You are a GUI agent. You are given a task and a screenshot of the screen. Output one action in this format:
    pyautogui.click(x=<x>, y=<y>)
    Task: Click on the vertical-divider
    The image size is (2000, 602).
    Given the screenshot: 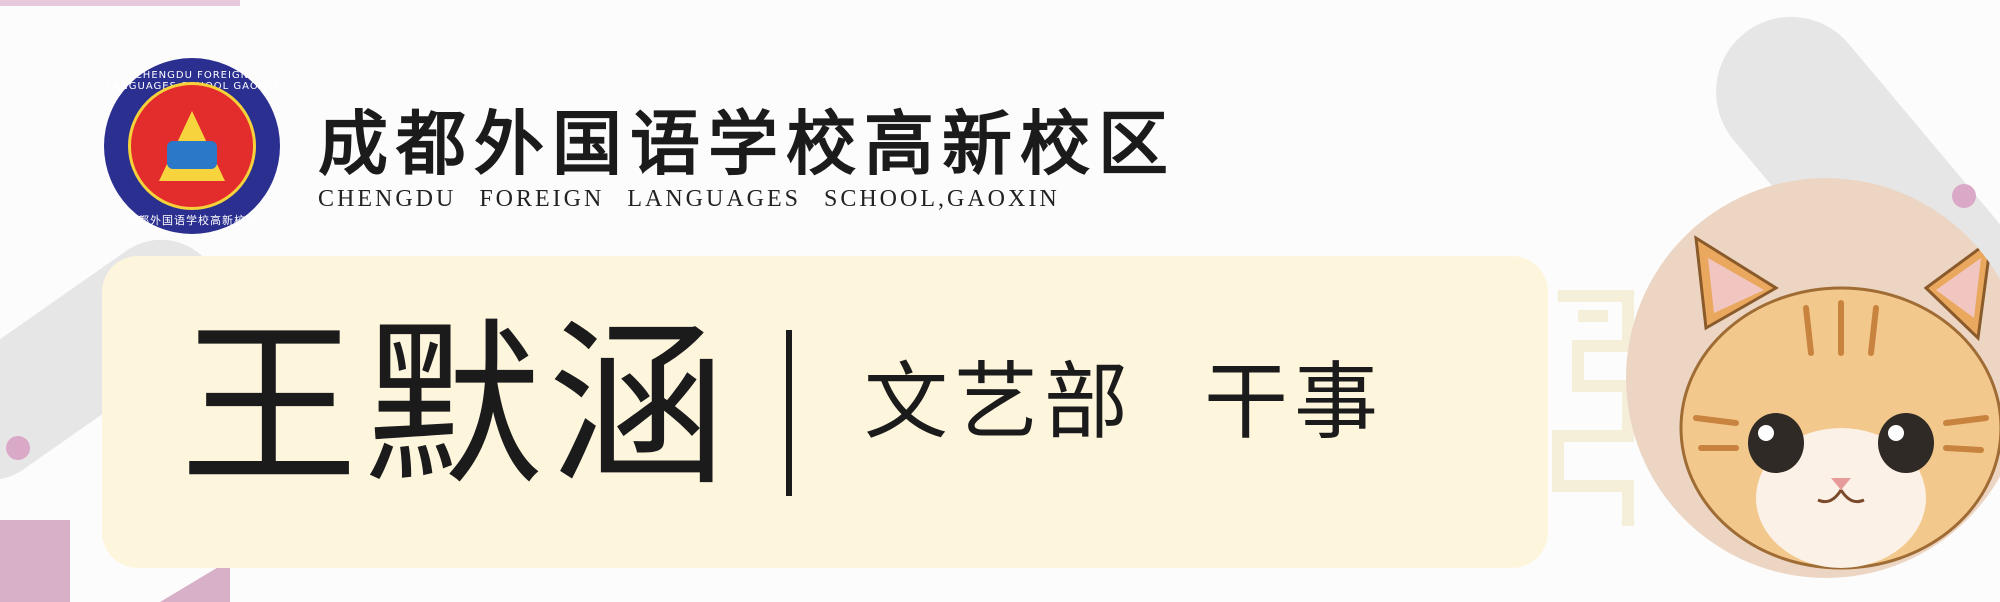 What is the action you would take?
    pyautogui.click(x=789, y=413)
    